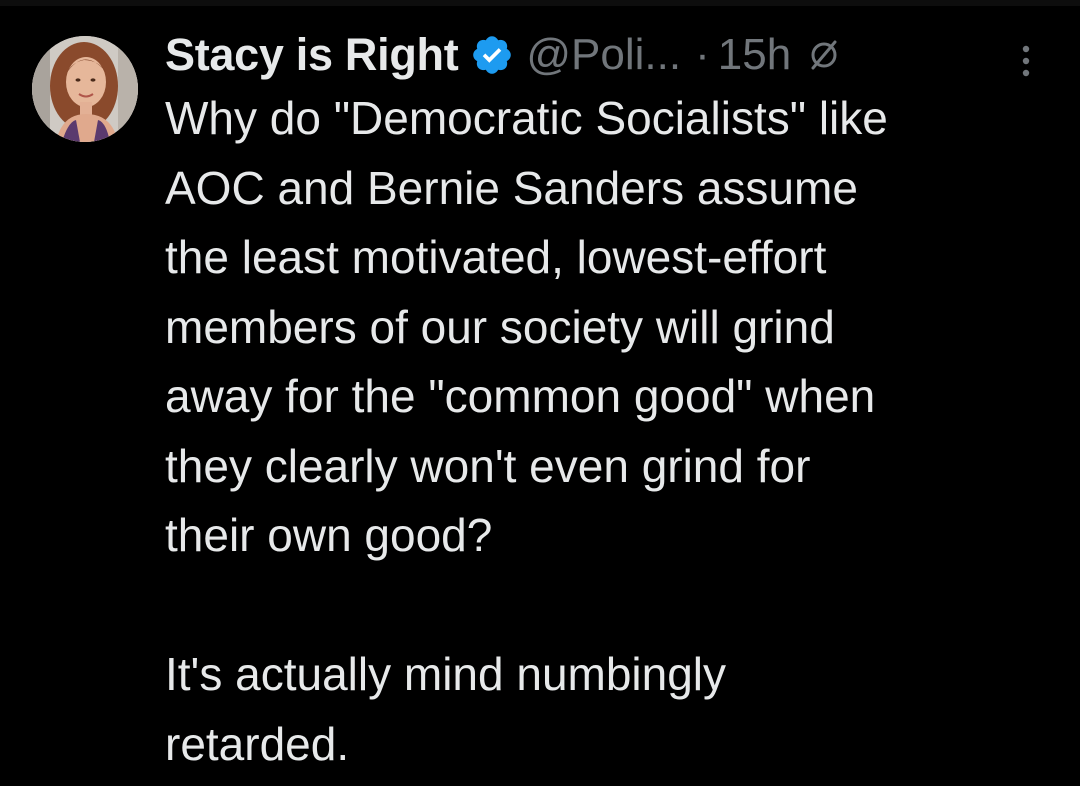  What do you see at coordinates (446, 674) in the screenshot?
I see `text-line: It's actually mind numbingly` at bounding box center [446, 674].